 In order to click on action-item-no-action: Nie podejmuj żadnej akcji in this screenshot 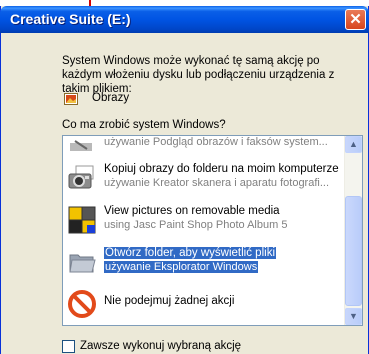, I will do `click(204, 305)`.